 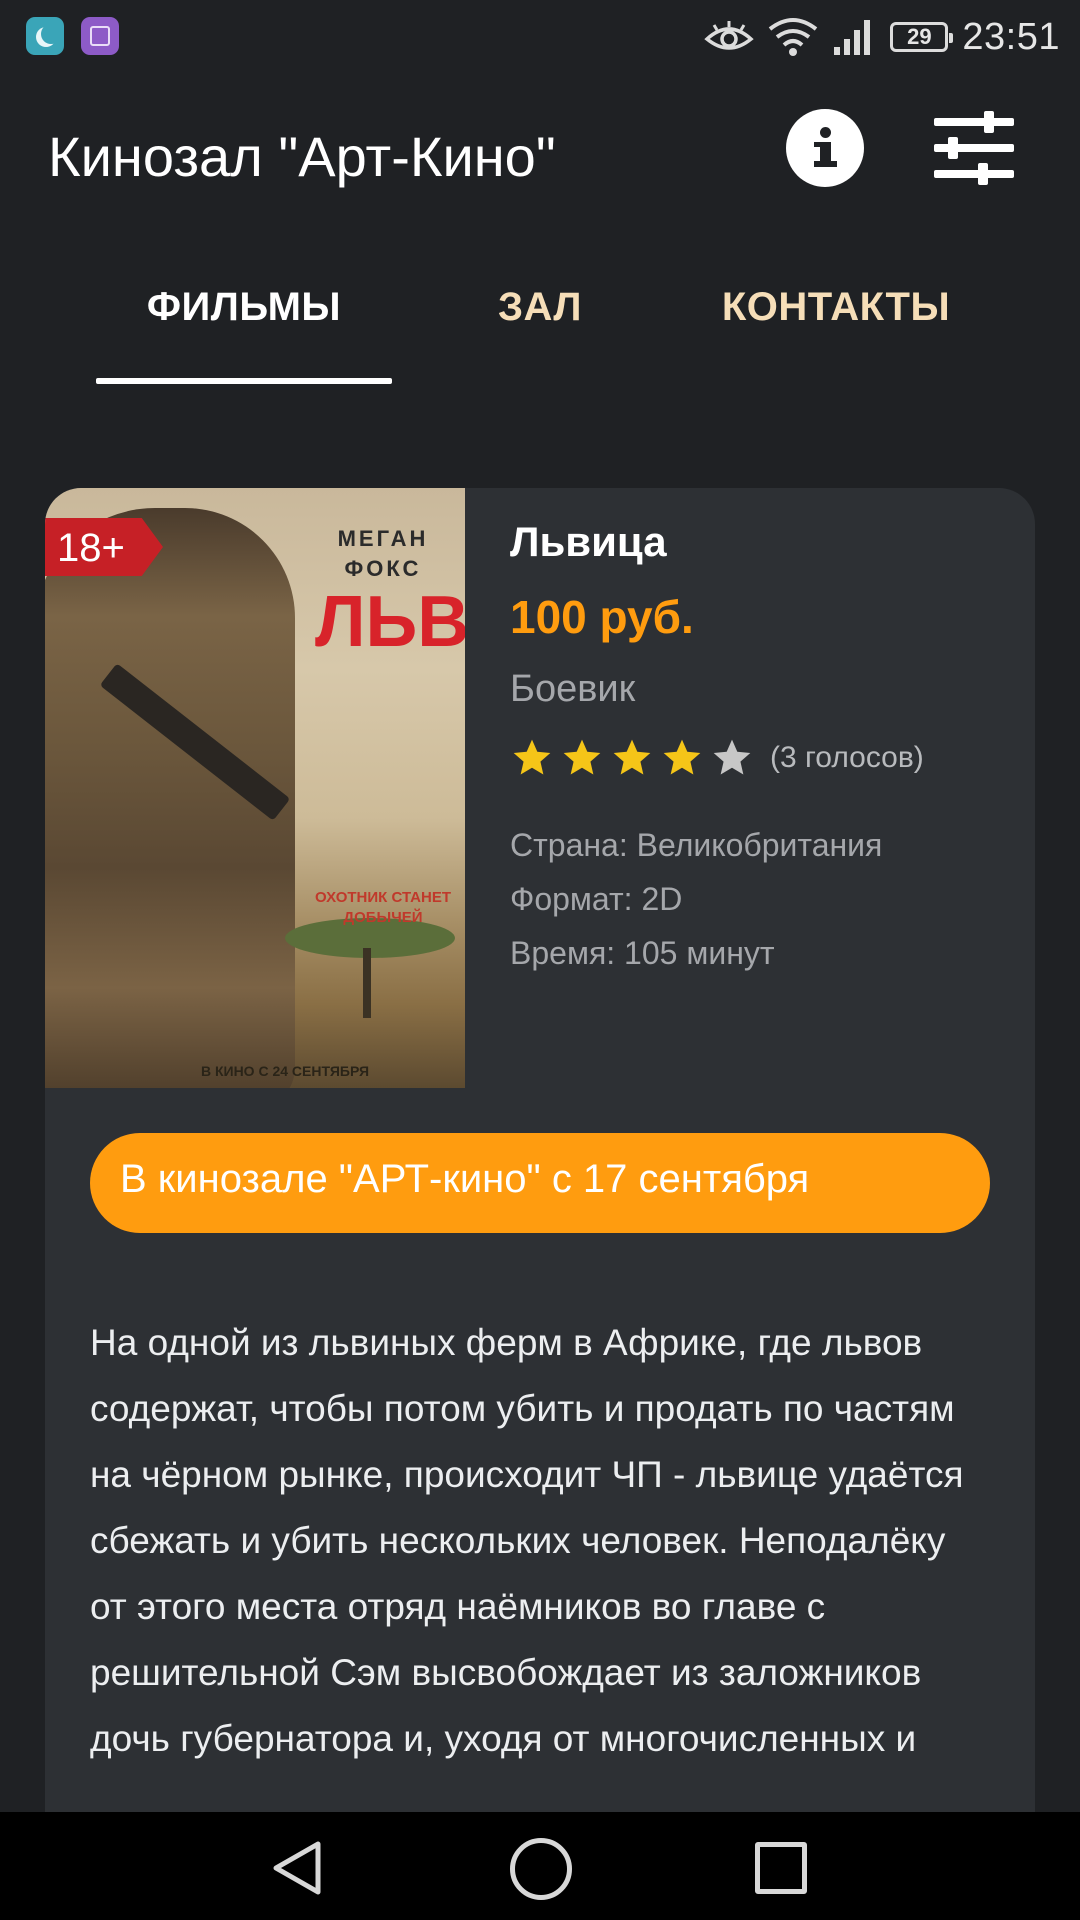 I want to click on sleep-app-icon, so click(x=45, y=36).